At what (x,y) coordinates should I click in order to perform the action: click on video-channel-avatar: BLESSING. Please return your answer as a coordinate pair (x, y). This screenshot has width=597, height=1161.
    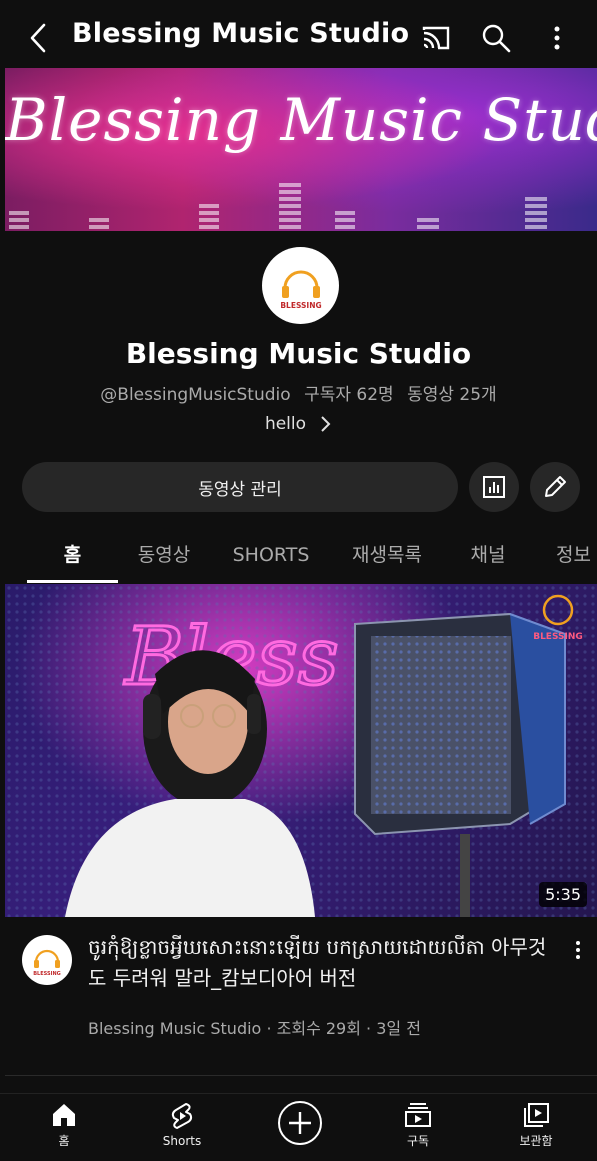
    Looking at the image, I should click on (47, 960).